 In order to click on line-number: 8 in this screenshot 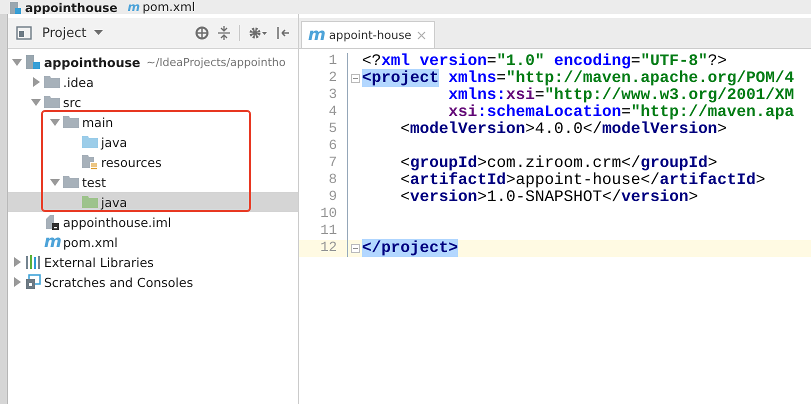, I will do `click(323, 180)`.